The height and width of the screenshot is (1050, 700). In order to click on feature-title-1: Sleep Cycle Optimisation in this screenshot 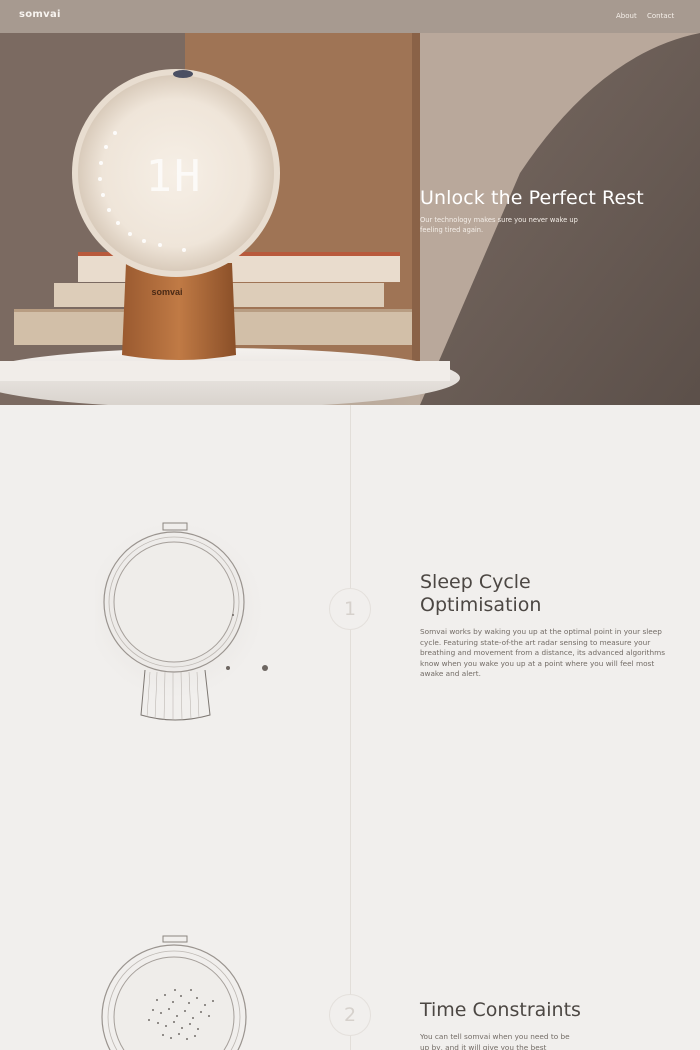, I will do `click(520, 594)`.